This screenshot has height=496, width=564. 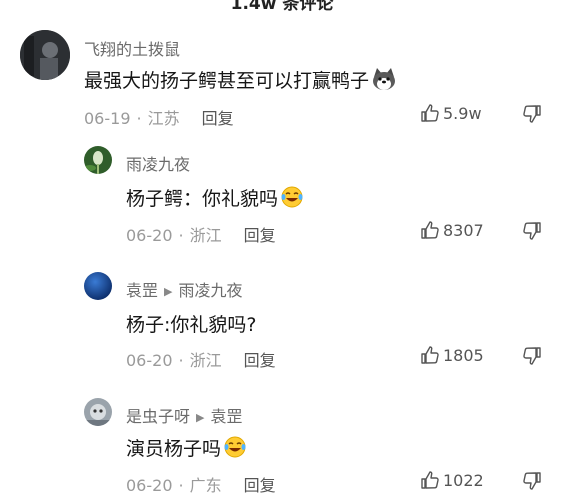 I want to click on like-count: 5.9w, so click(x=462, y=113).